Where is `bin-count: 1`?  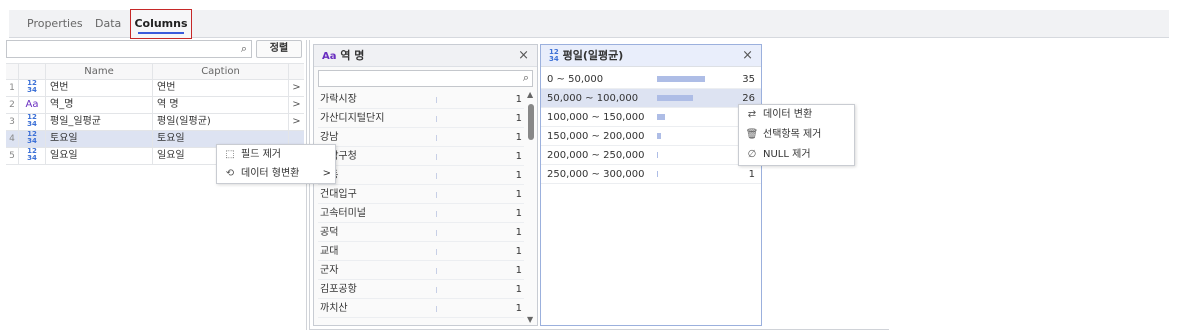 bin-count: 1 is located at coordinates (751, 174).